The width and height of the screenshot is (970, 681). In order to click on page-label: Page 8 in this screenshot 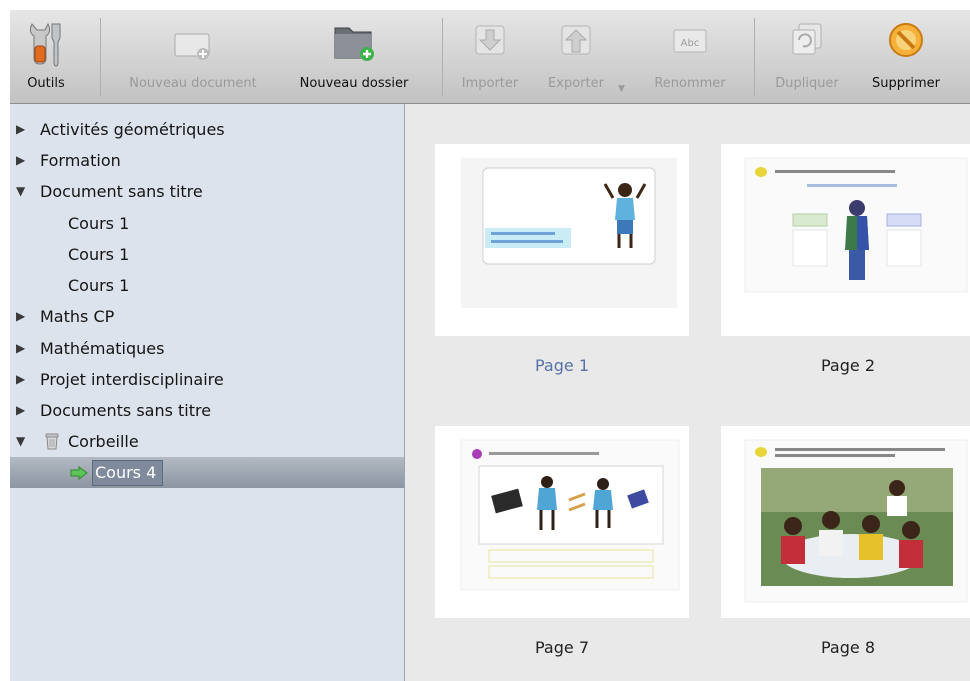, I will do `click(848, 647)`.